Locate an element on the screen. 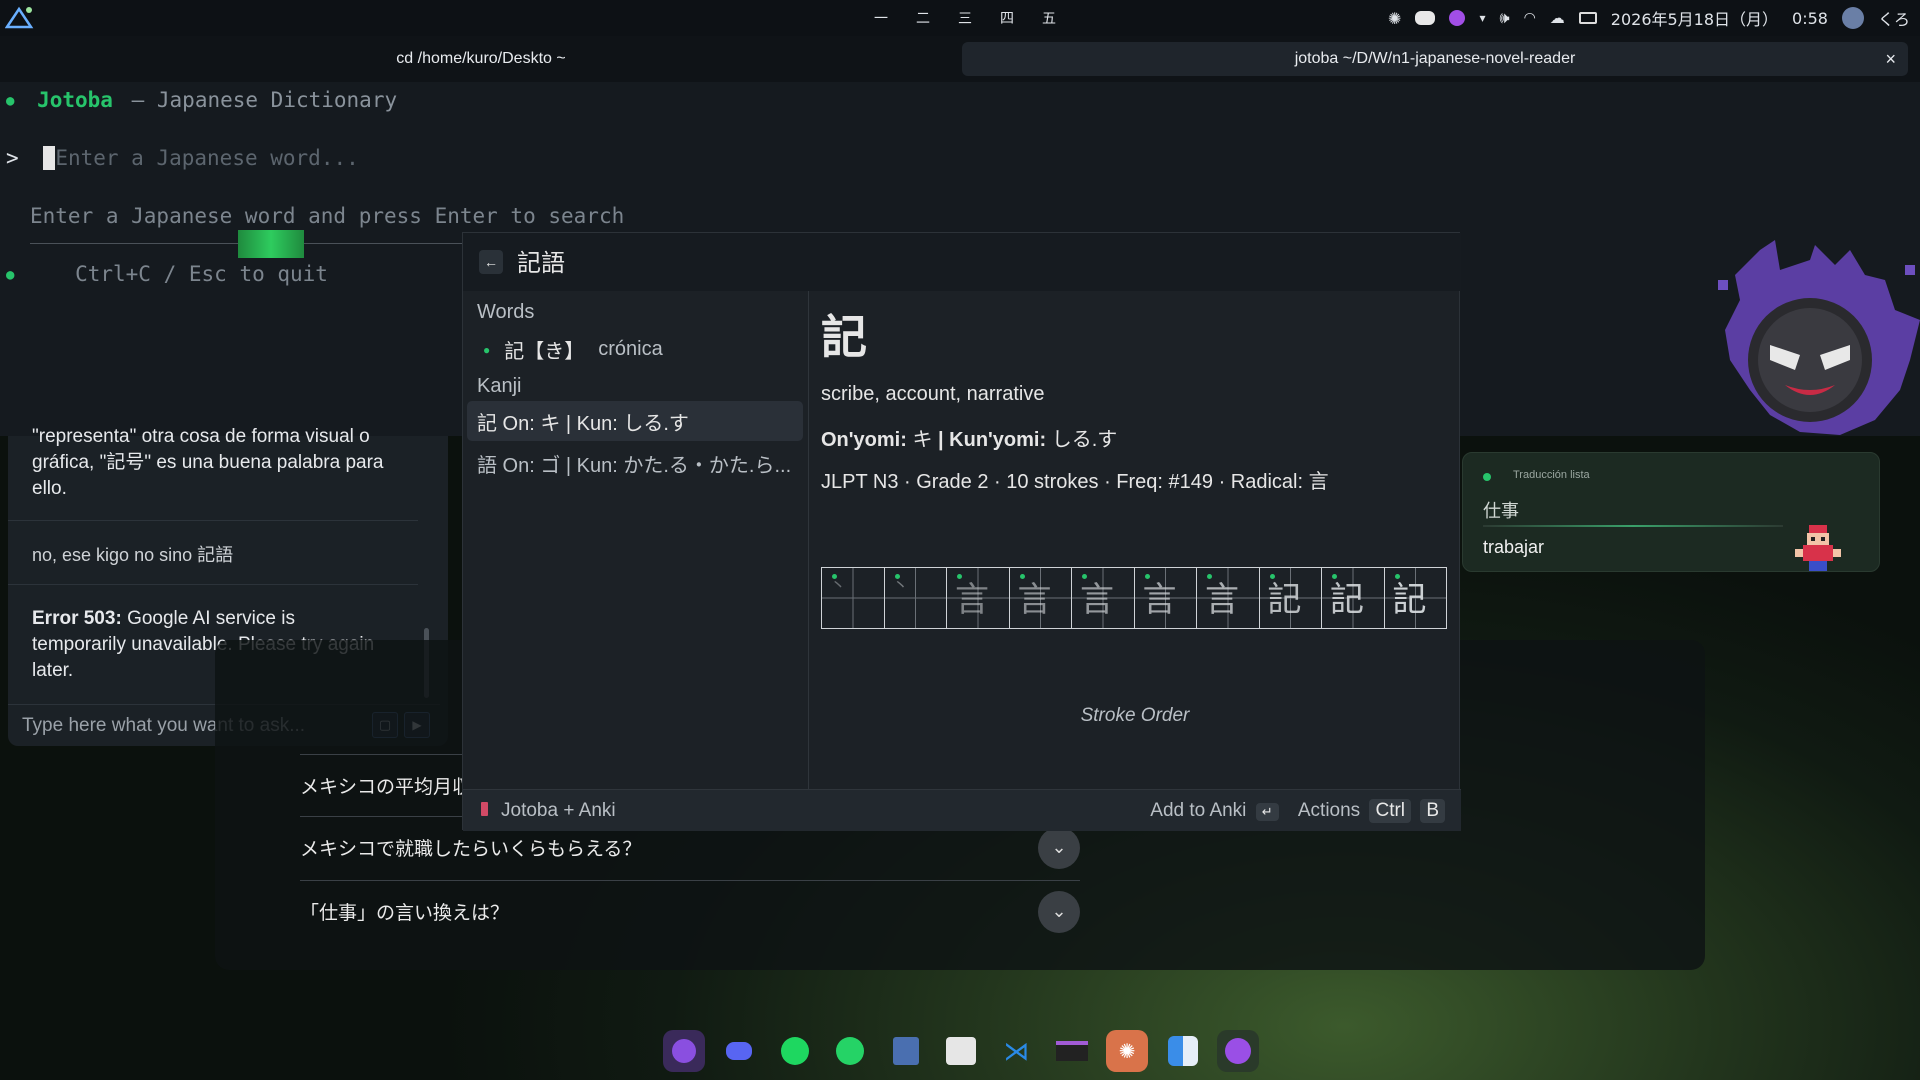 This screenshot has width=1920, height=1080. stroke-order-diagram: 丶丶言言言言言記記記 is located at coordinates (1134, 598).